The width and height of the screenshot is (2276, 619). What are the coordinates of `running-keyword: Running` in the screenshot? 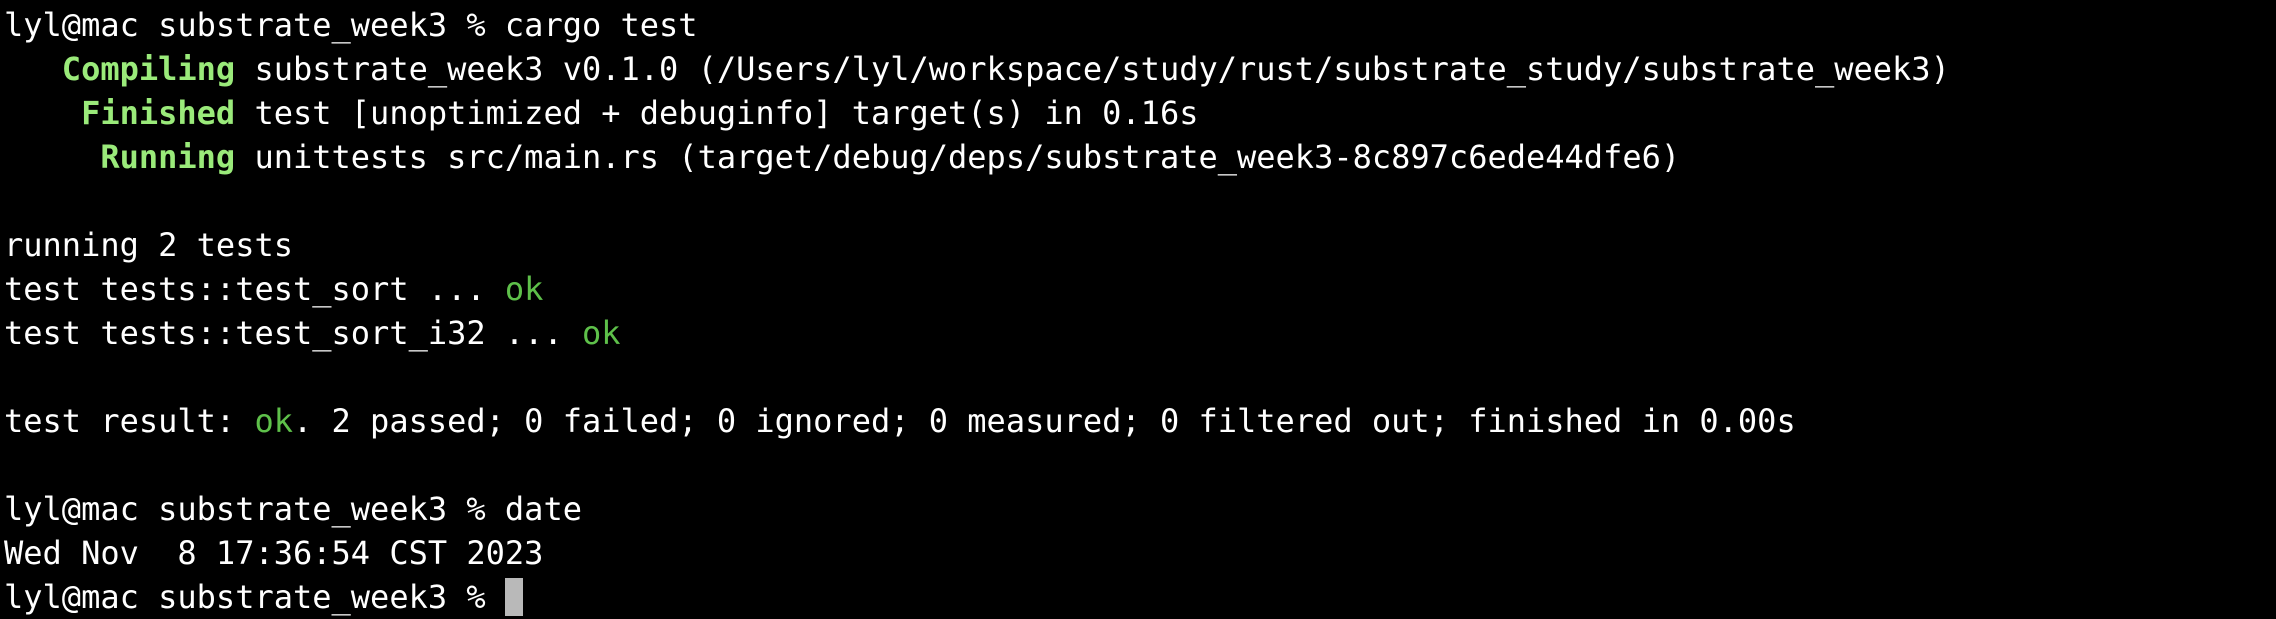 It's located at (168, 157).